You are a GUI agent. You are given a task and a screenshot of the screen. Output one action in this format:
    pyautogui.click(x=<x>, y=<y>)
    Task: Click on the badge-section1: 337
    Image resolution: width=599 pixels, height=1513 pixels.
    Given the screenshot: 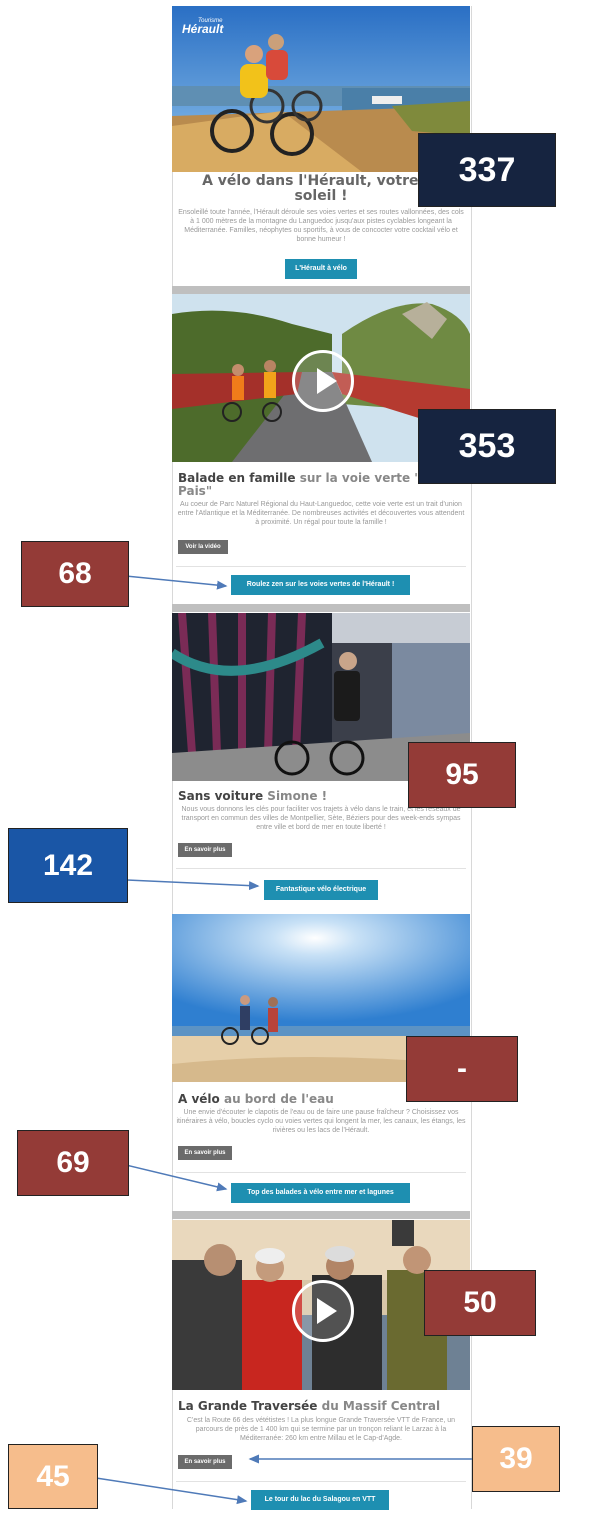 What is the action you would take?
    pyautogui.click(x=487, y=170)
    